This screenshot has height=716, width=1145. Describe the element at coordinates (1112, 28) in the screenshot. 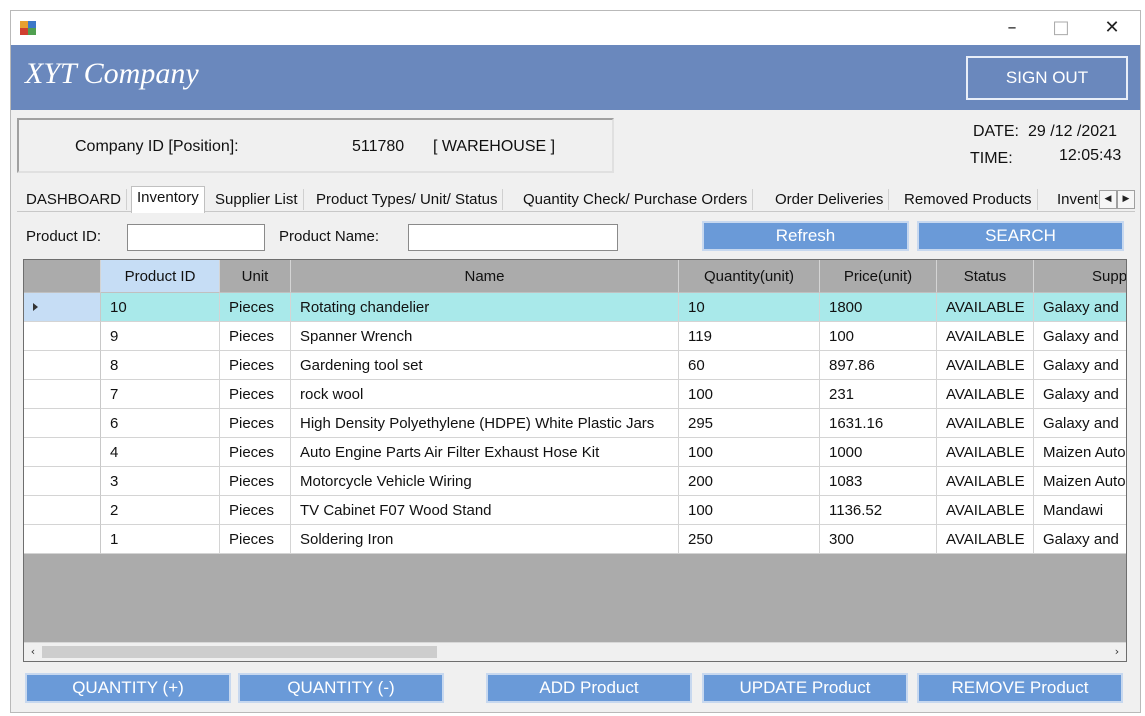

I see `close-icon: ✕` at that location.